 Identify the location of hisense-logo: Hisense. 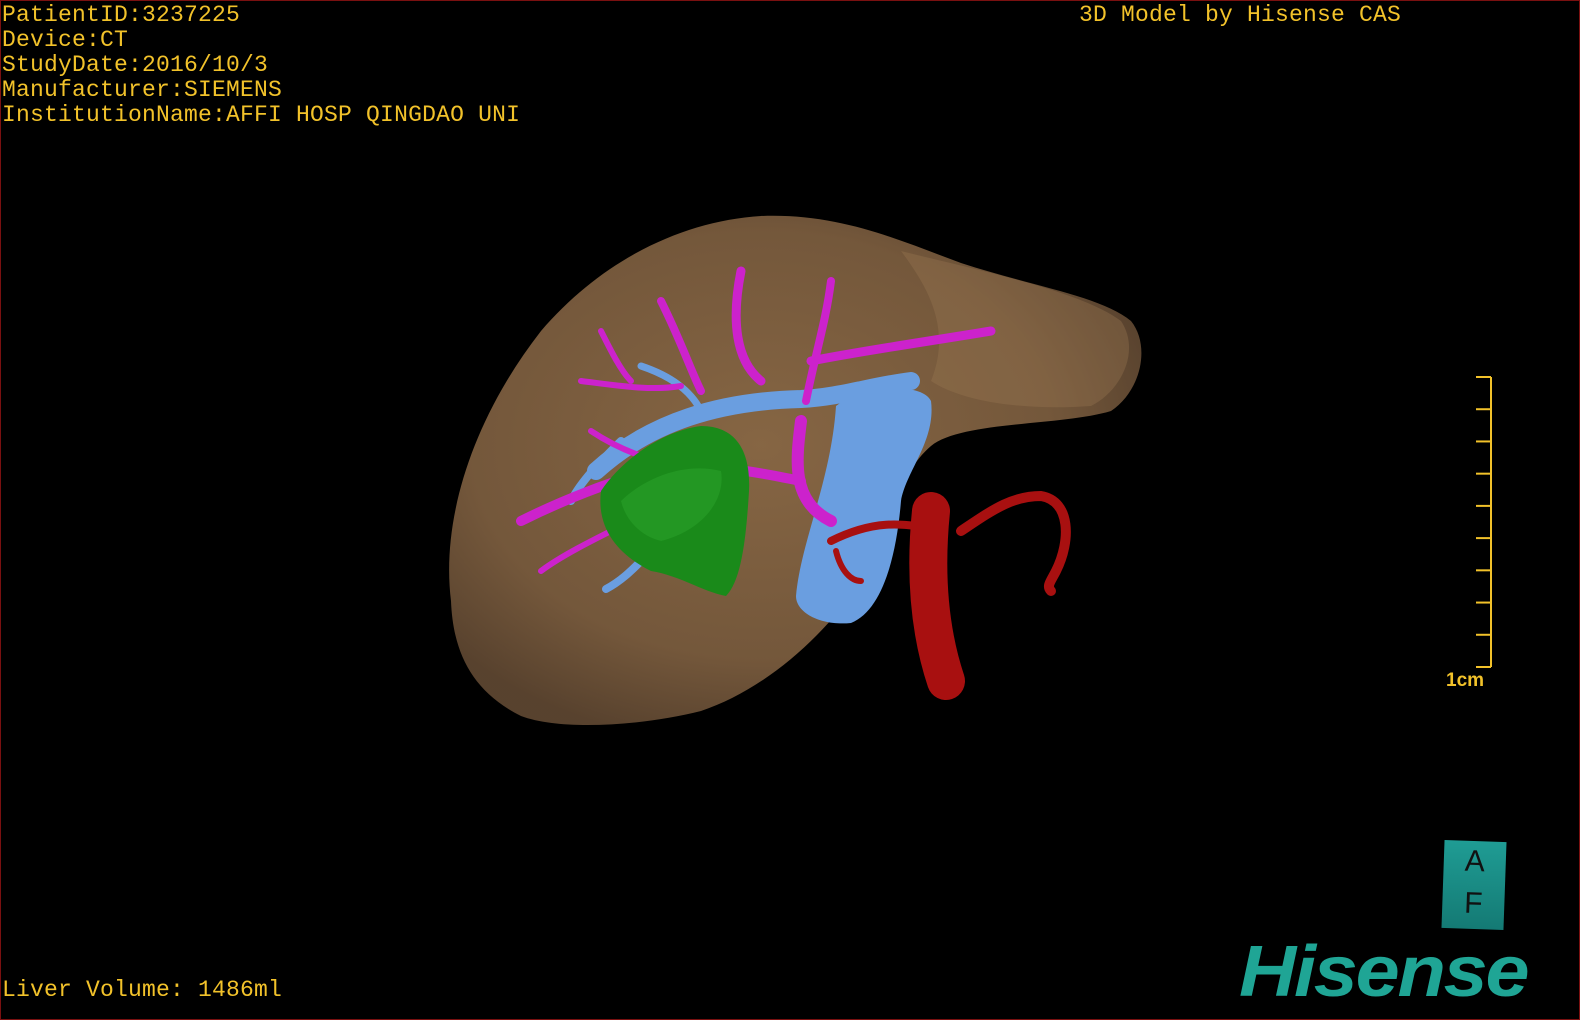
(1384, 972).